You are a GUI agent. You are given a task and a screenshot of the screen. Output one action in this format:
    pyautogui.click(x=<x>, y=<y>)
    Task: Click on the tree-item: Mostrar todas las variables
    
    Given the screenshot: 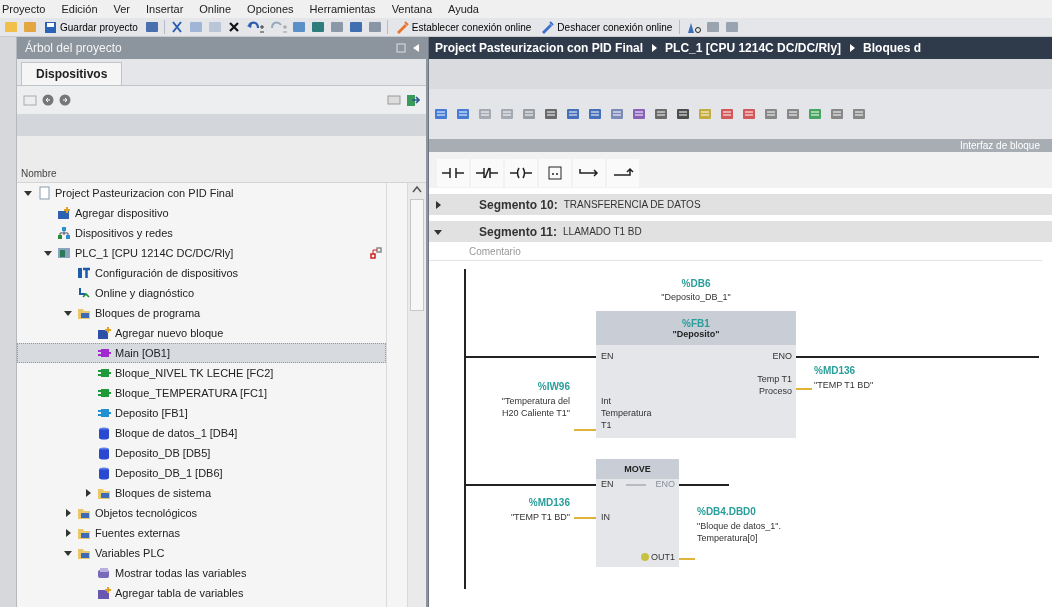 What is the action you would take?
    pyautogui.click(x=201, y=573)
    